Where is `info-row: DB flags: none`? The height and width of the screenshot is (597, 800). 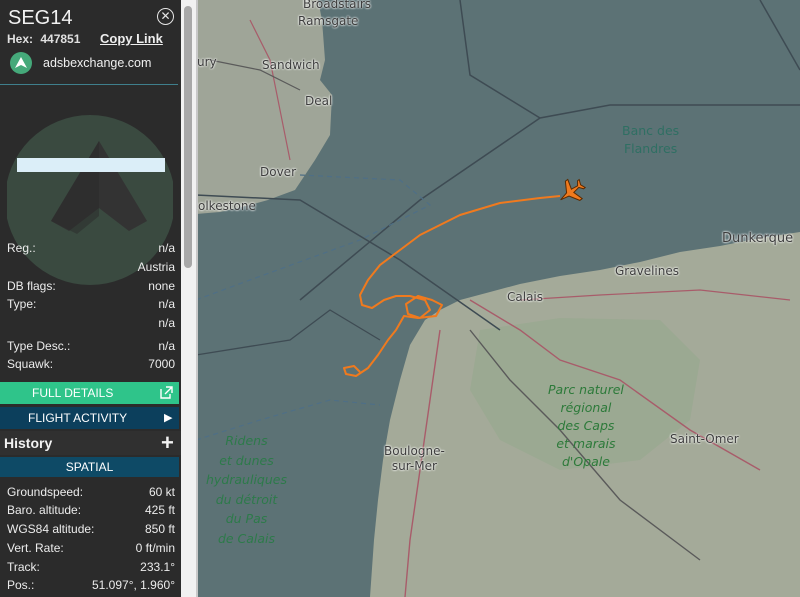 info-row: DB flags: none is located at coordinates (91, 288).